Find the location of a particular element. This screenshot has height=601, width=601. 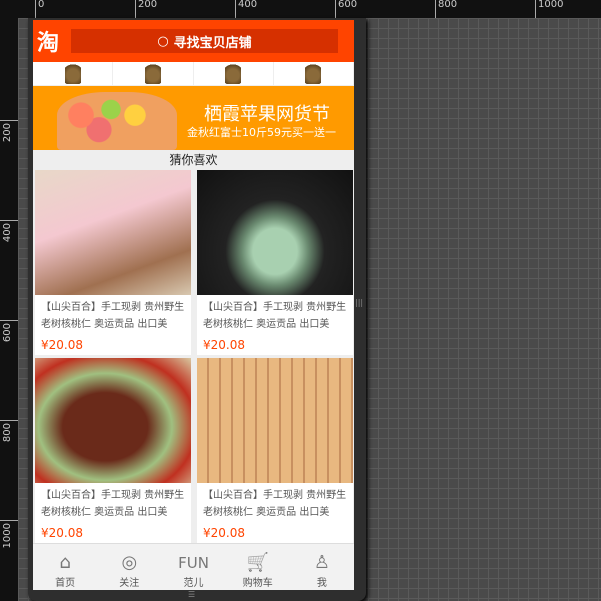

tab-bar: ⌂ 首页 ◎ 关注 FUN 范儿 🛒 购物车 ♙ 我 is located at coordinates (193, 566).